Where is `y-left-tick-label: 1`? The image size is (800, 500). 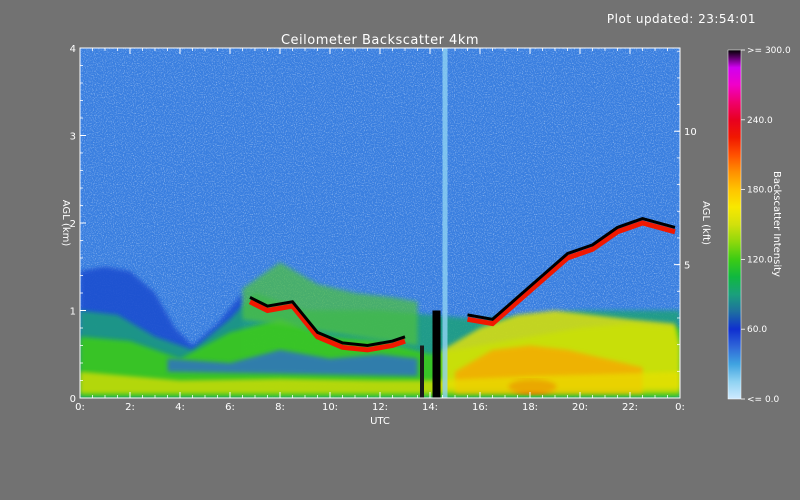 y-left-tick-label: 1 is located at coordinates (73, 312).